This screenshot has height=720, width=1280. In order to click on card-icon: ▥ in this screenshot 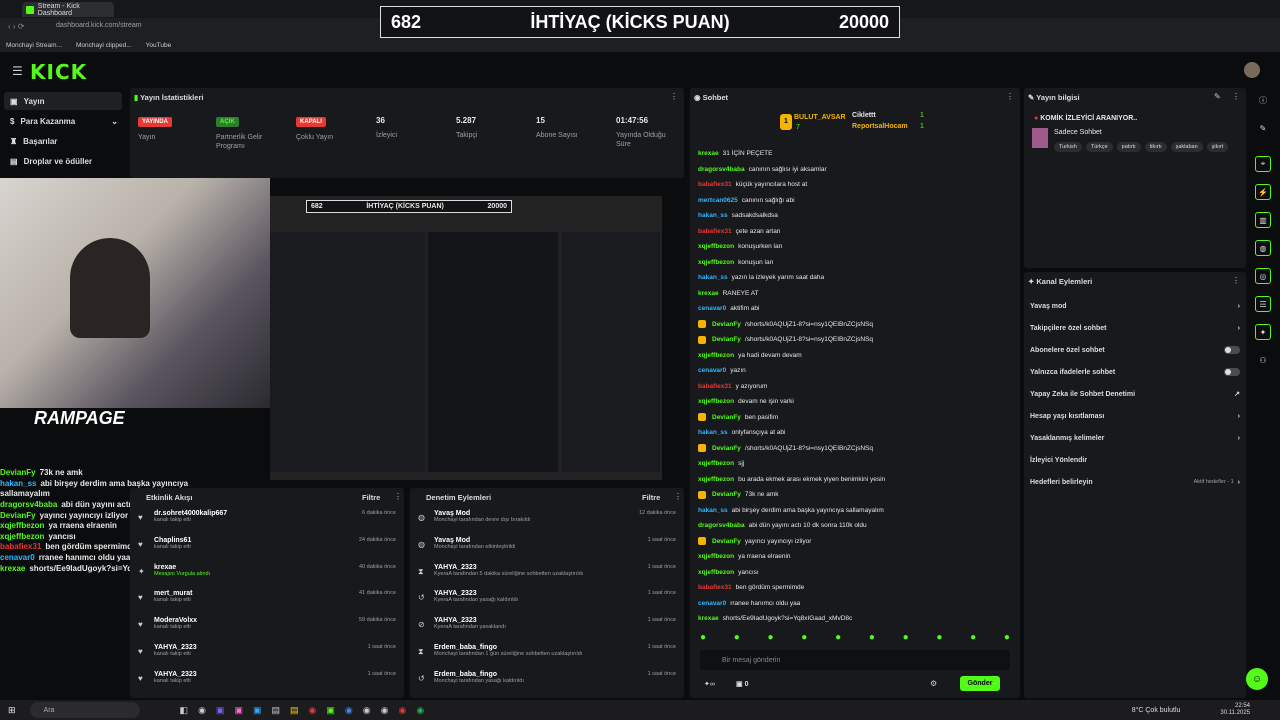, I will do `click(1263, 220)`.